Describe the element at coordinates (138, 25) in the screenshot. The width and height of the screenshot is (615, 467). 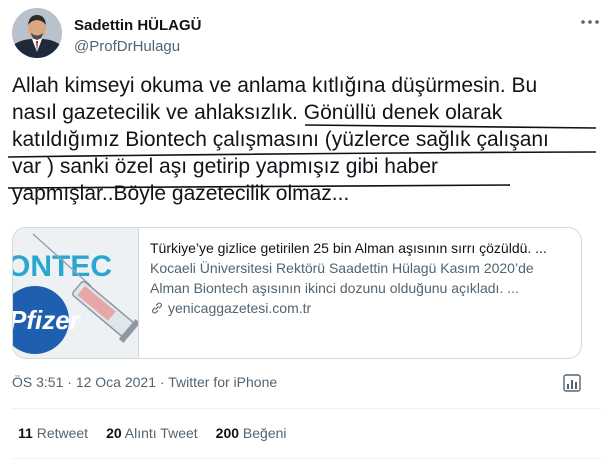
I see `author-name: Sadettin HÜLAGÜ` at that location.